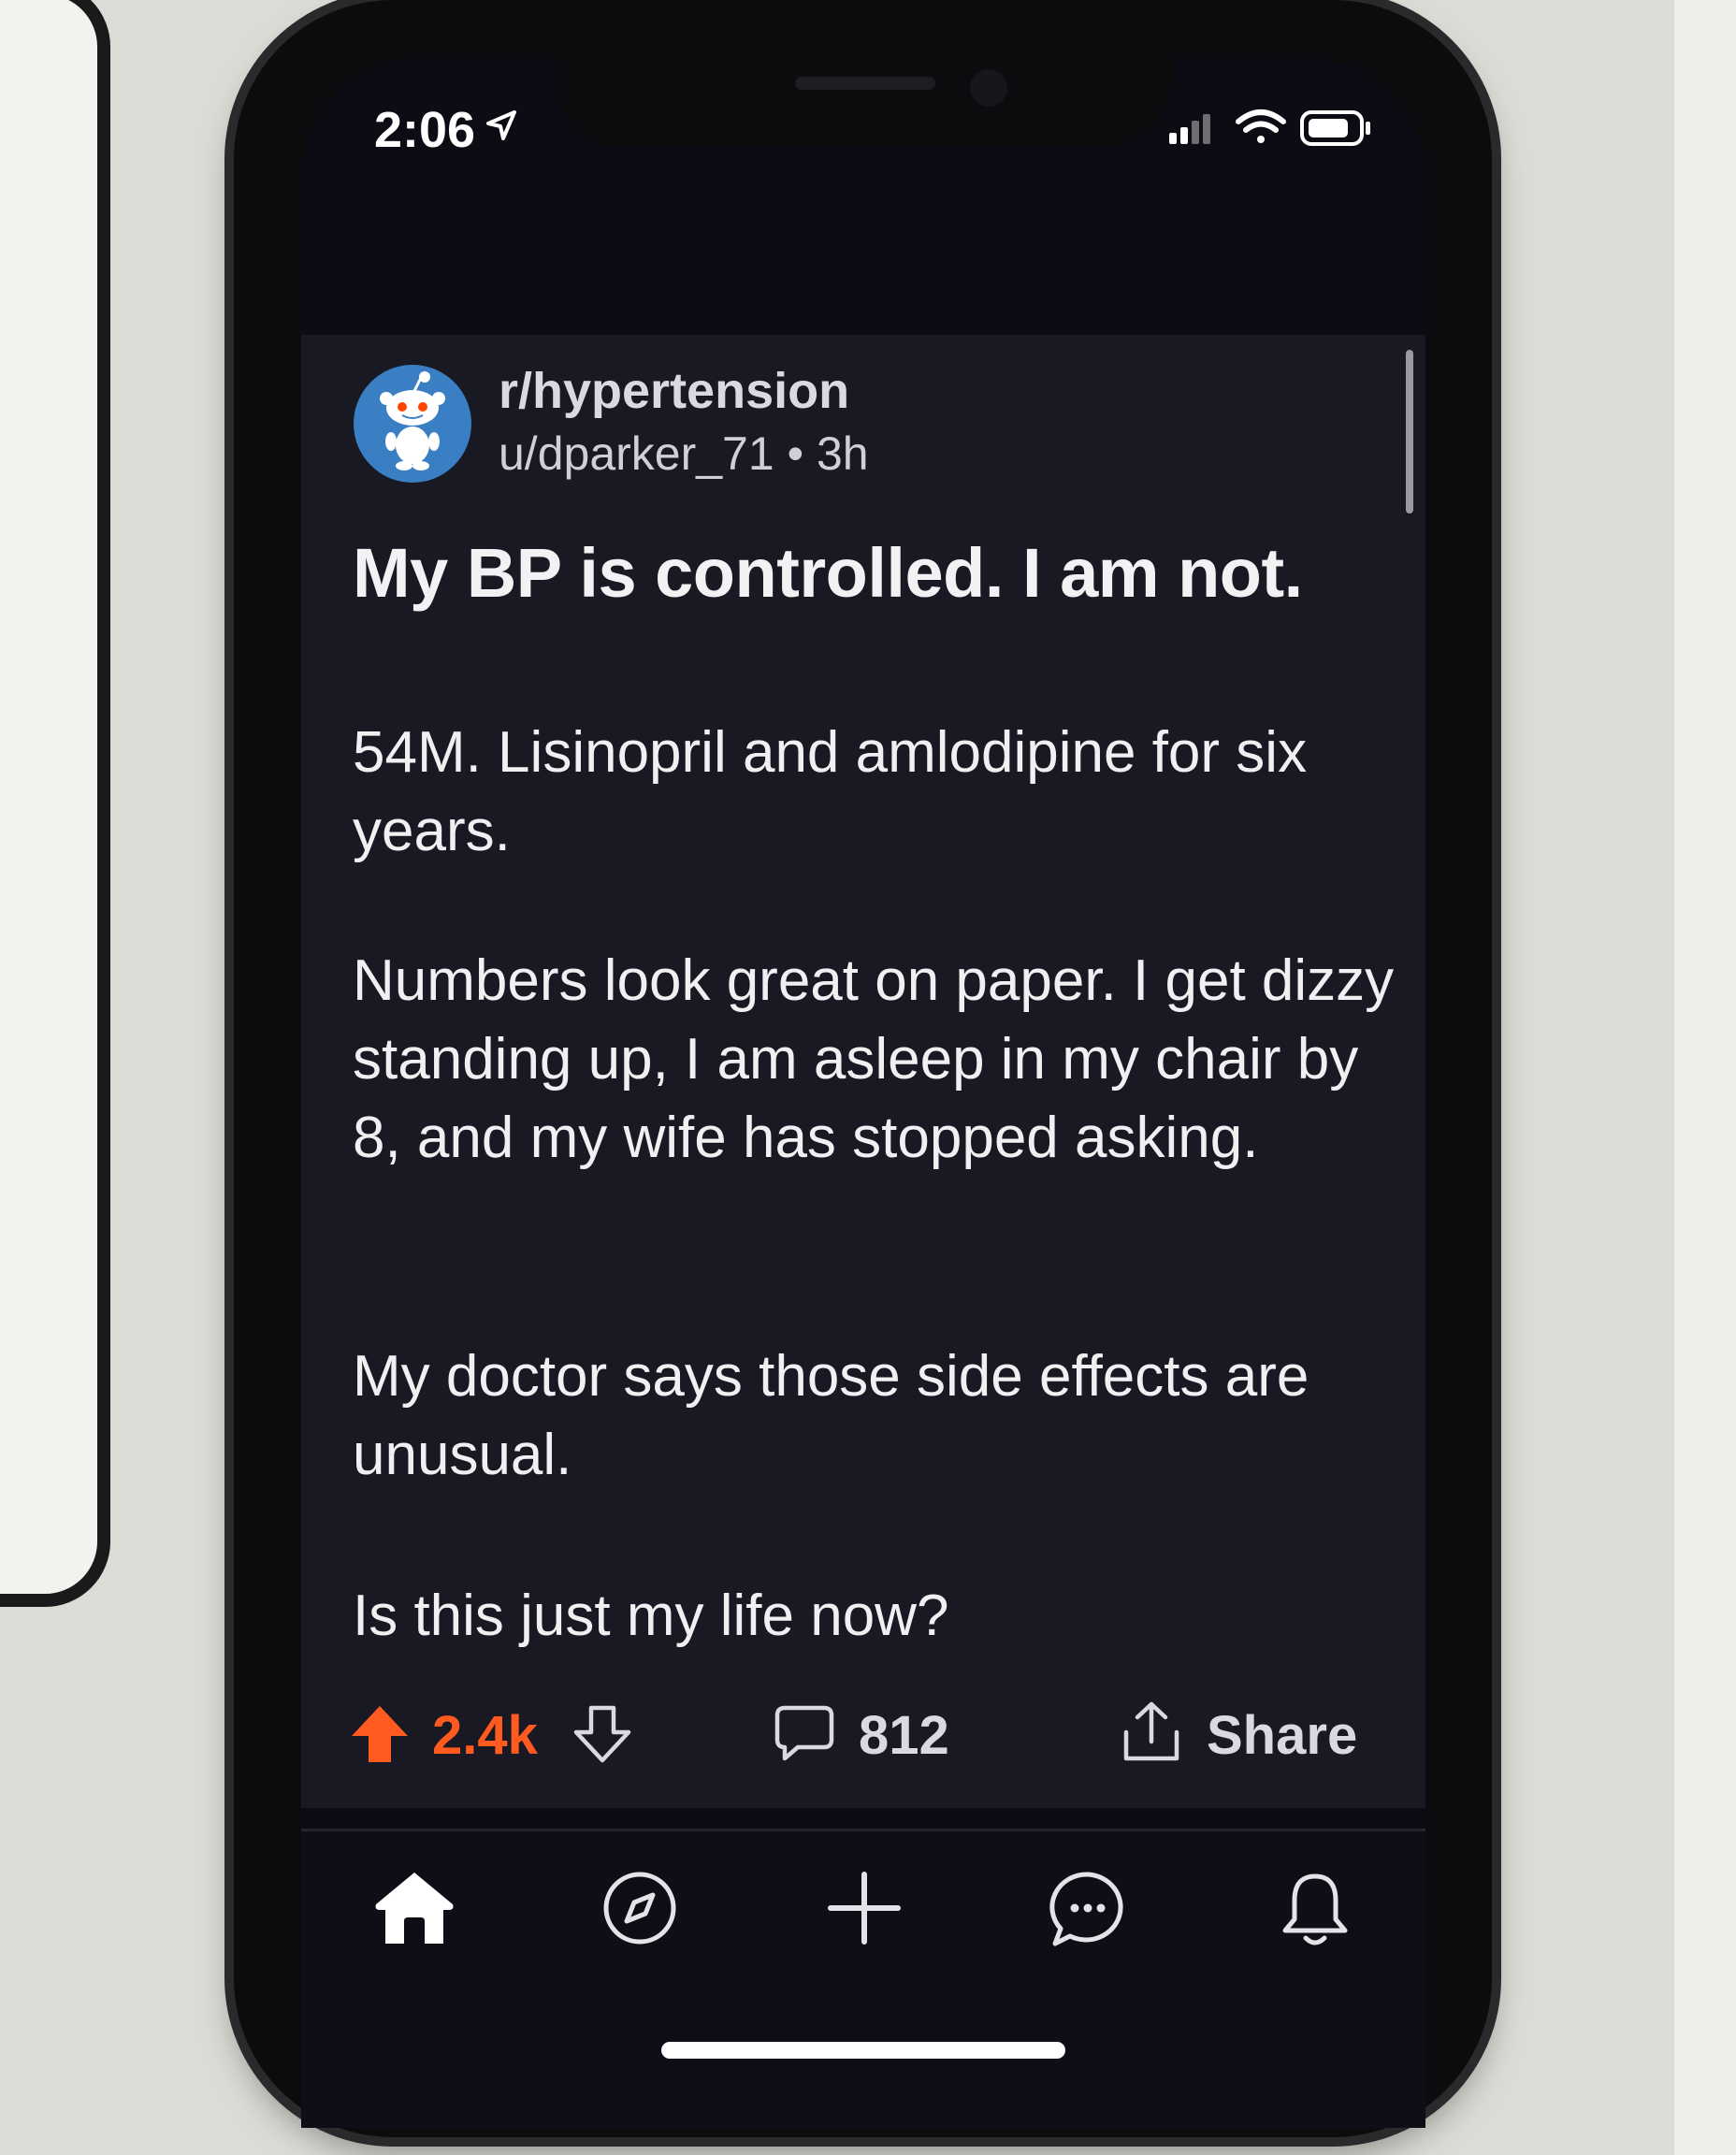 This screenshot has height=2155, width=1736. What do you see at coordinates (380, 1734) in the screenshot?
I see `upvote-icon` at bounding box center [380, 1734].